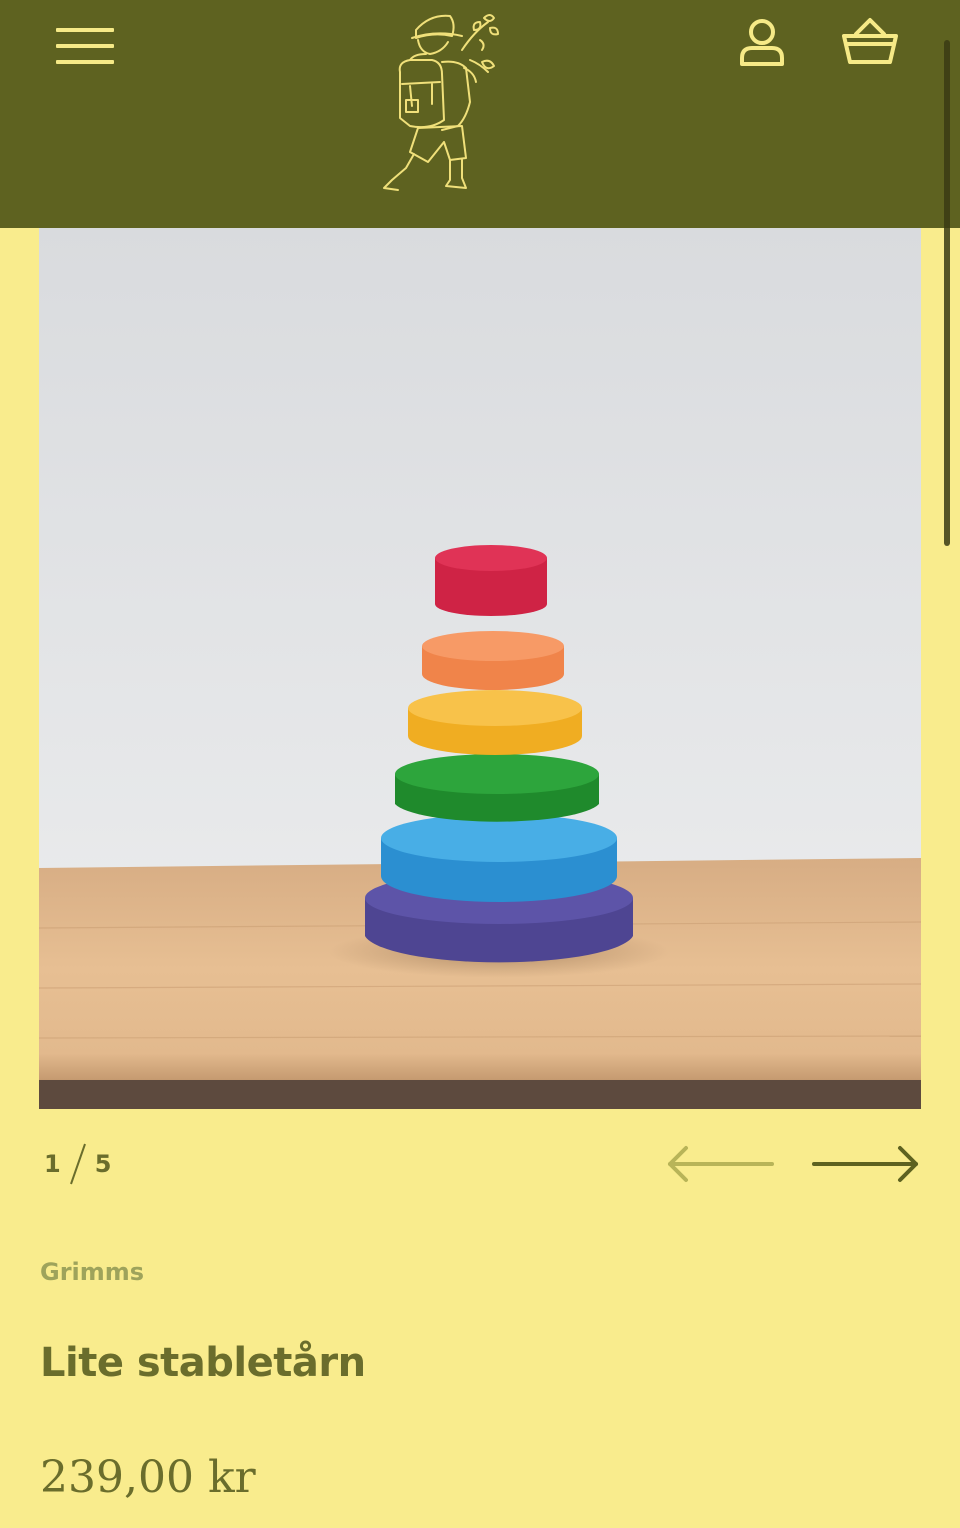 This screenshot has height=1528, width=960. I want to click on product-title: Lite stabletårn, so click(203, 1363).